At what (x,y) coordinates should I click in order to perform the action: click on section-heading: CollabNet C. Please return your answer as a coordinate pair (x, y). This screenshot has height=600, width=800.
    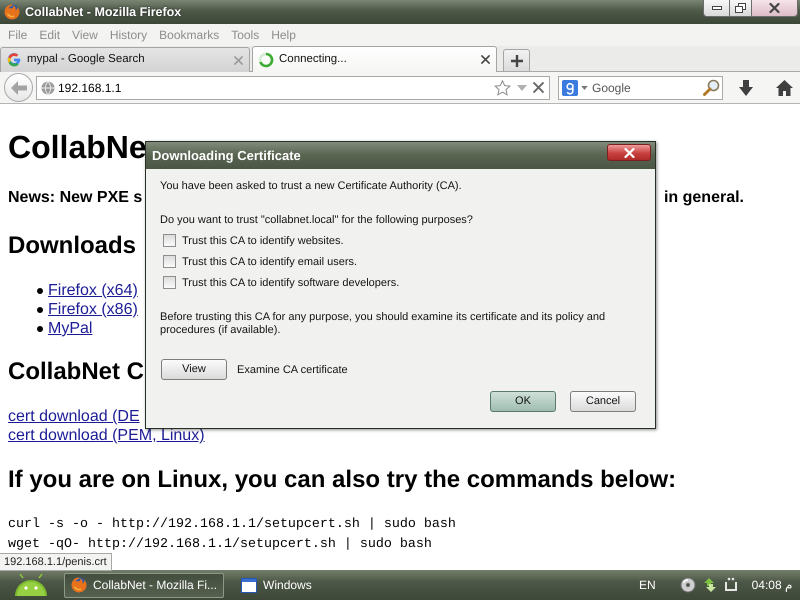
    Looking at the image, I should click on (76, 372).